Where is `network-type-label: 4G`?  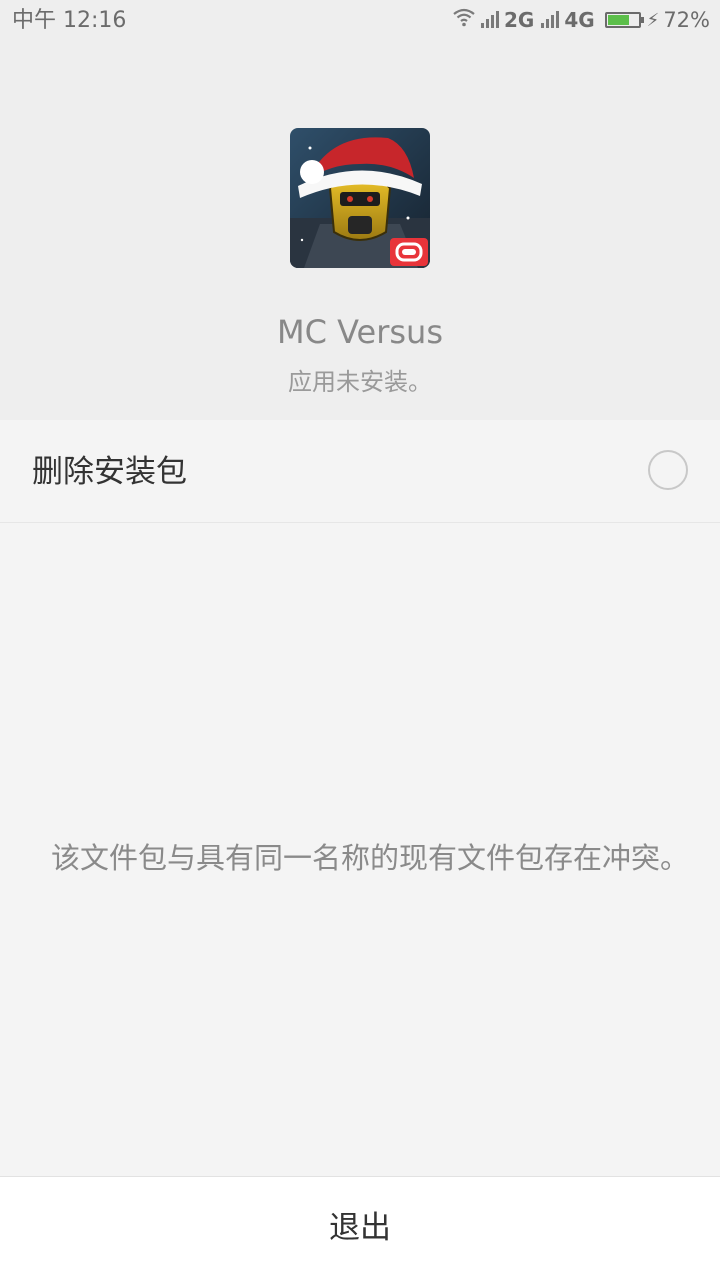
network-type-label: 4G is located at coordinates (579, 20).